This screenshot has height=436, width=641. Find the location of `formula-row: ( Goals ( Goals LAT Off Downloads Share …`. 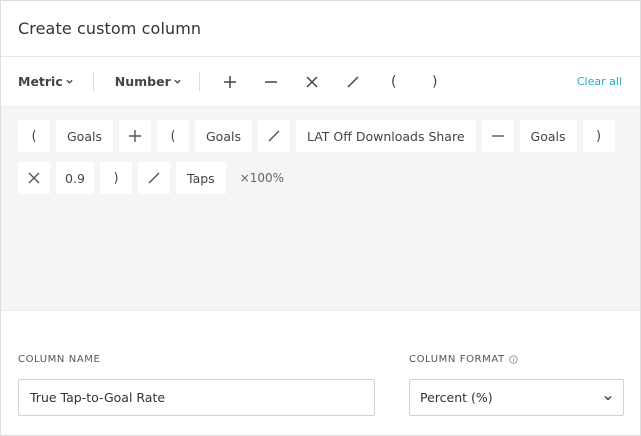

formula-row: ( Goals ( Goals LAT Off Downloads Share … is located at coordinates (329, 136).